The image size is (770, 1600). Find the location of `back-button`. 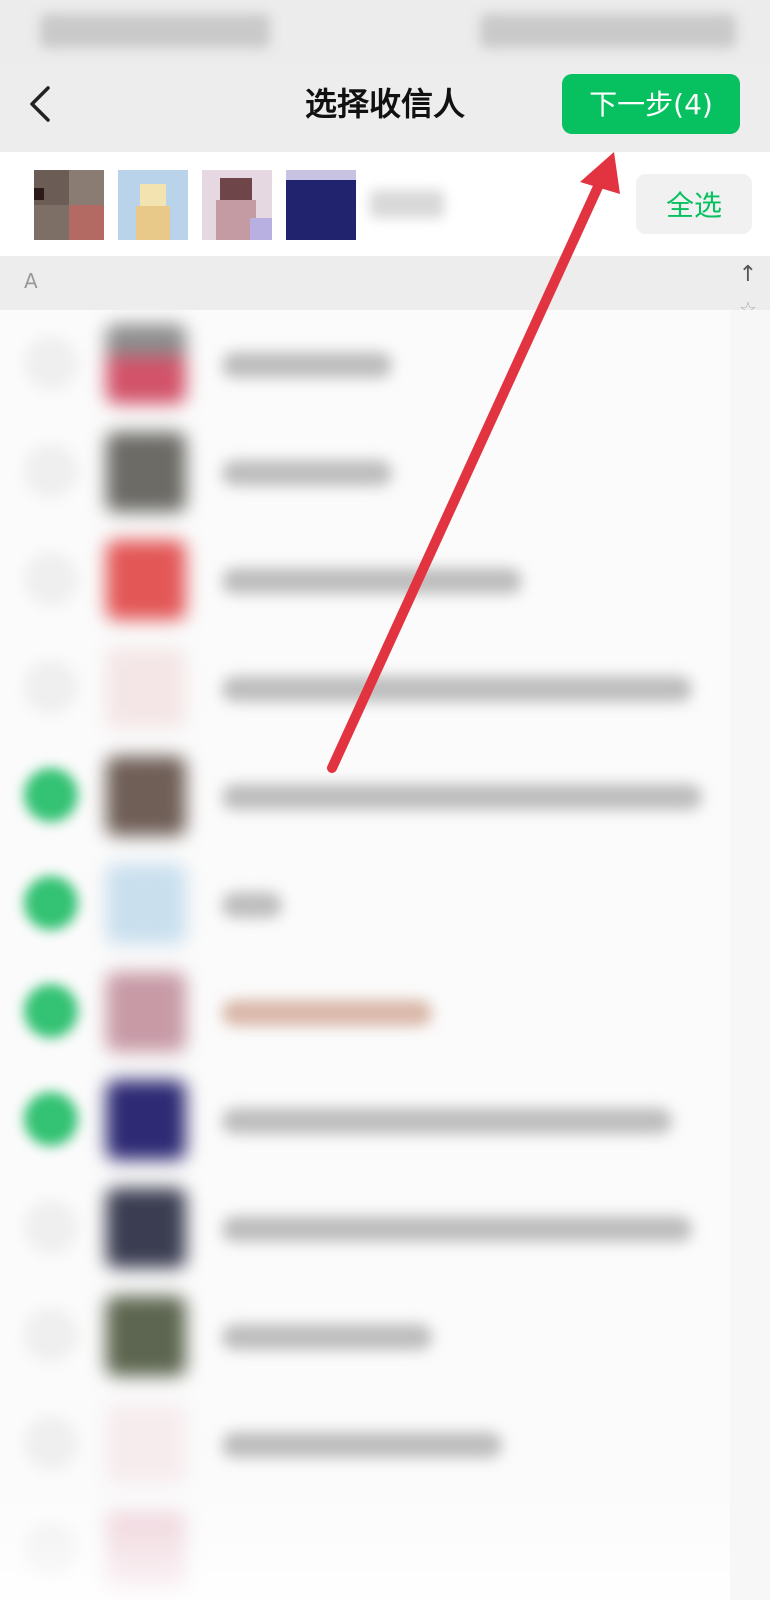

back-button is located at coordinates (40, 104).